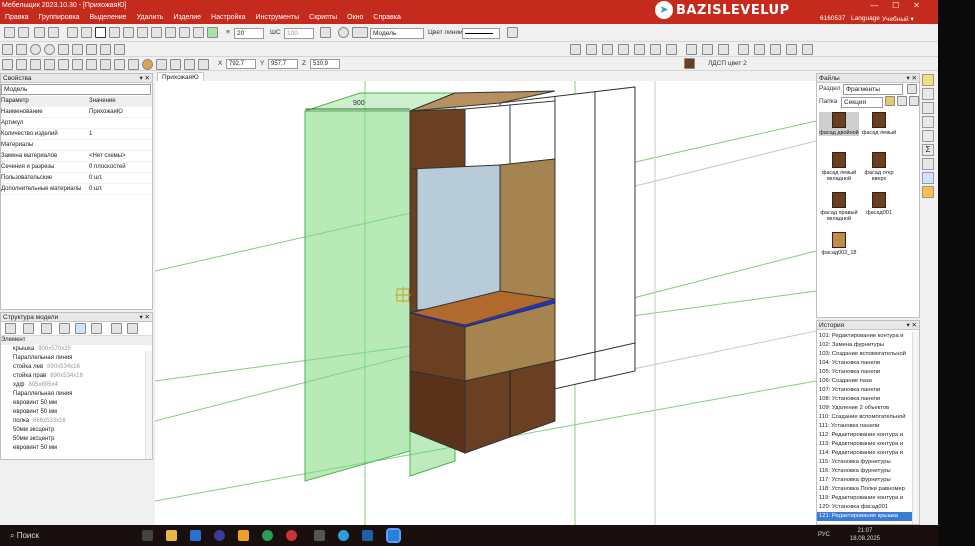 Image resolution: width=975 pixels, height=546 pixels. Describe the element at coordinates (865, 462) in the screenshot. I see `history-item: 115: Установка фурнитуры` at that location.